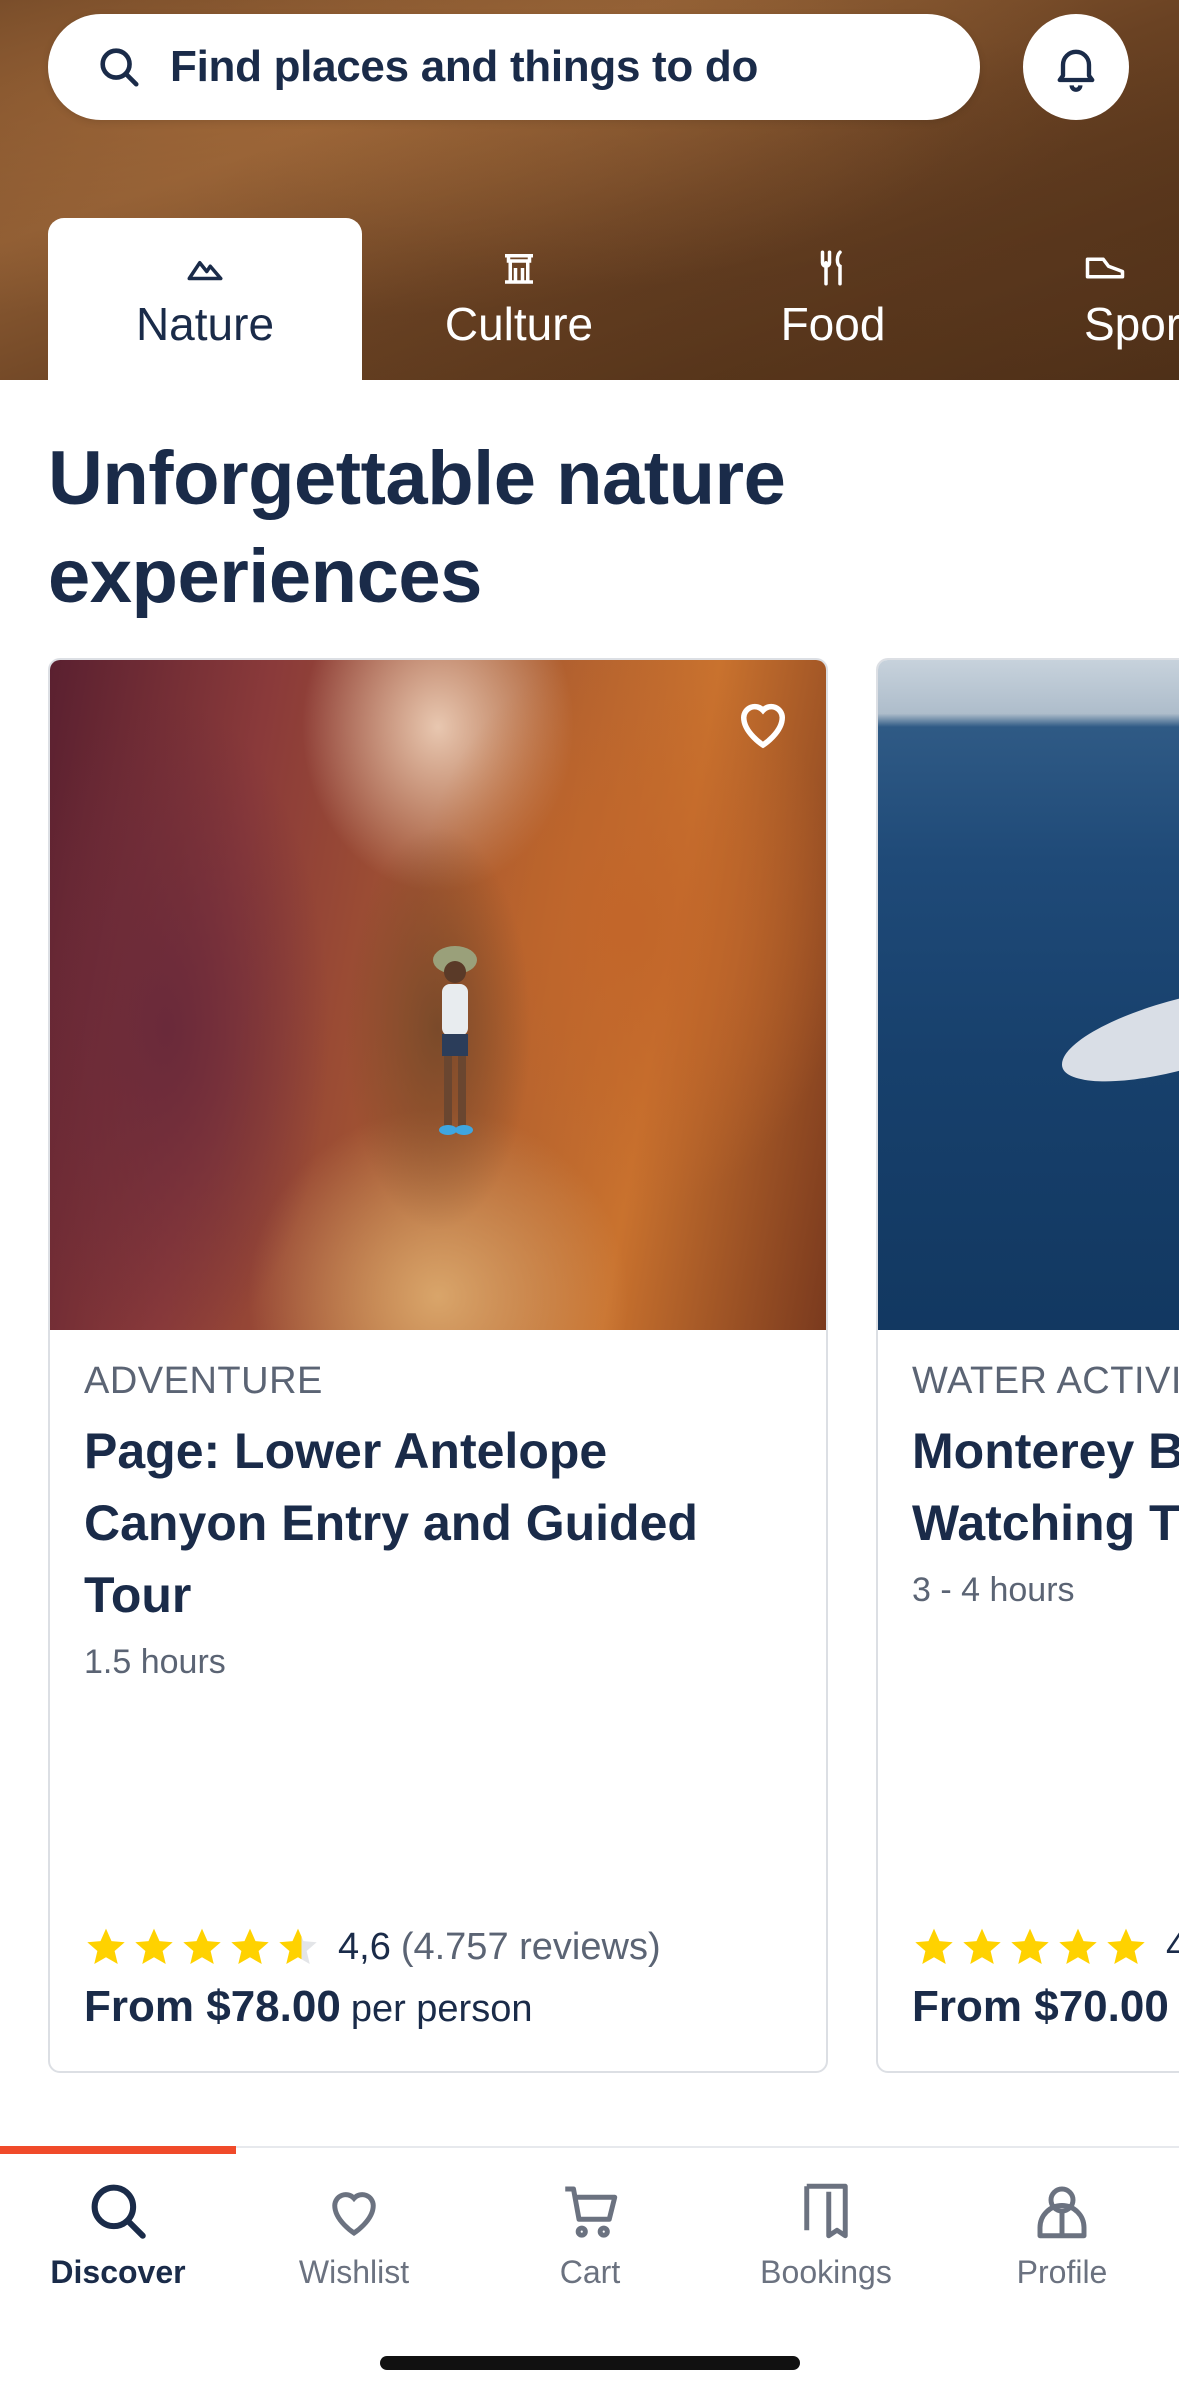 This screenshot has height=2396, width=1179. I want to click on nav-bookings: Bookings, so click(826, 2234).